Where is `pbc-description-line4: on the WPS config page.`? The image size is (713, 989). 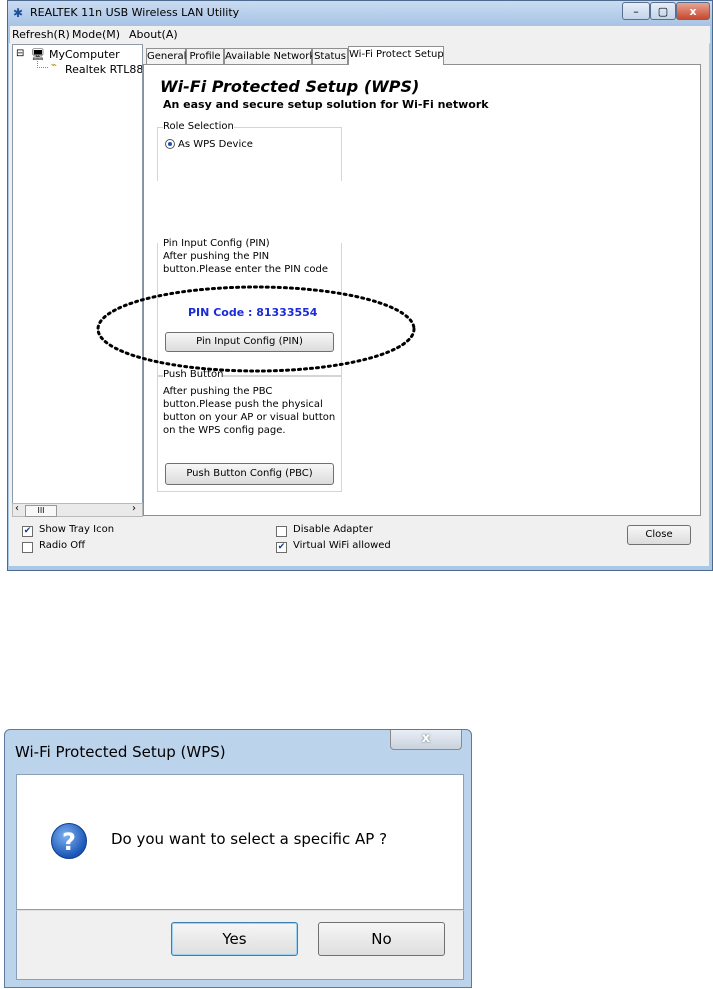
pbc-description-line4: on the WPS config page. is located at coordinates (224, 430).